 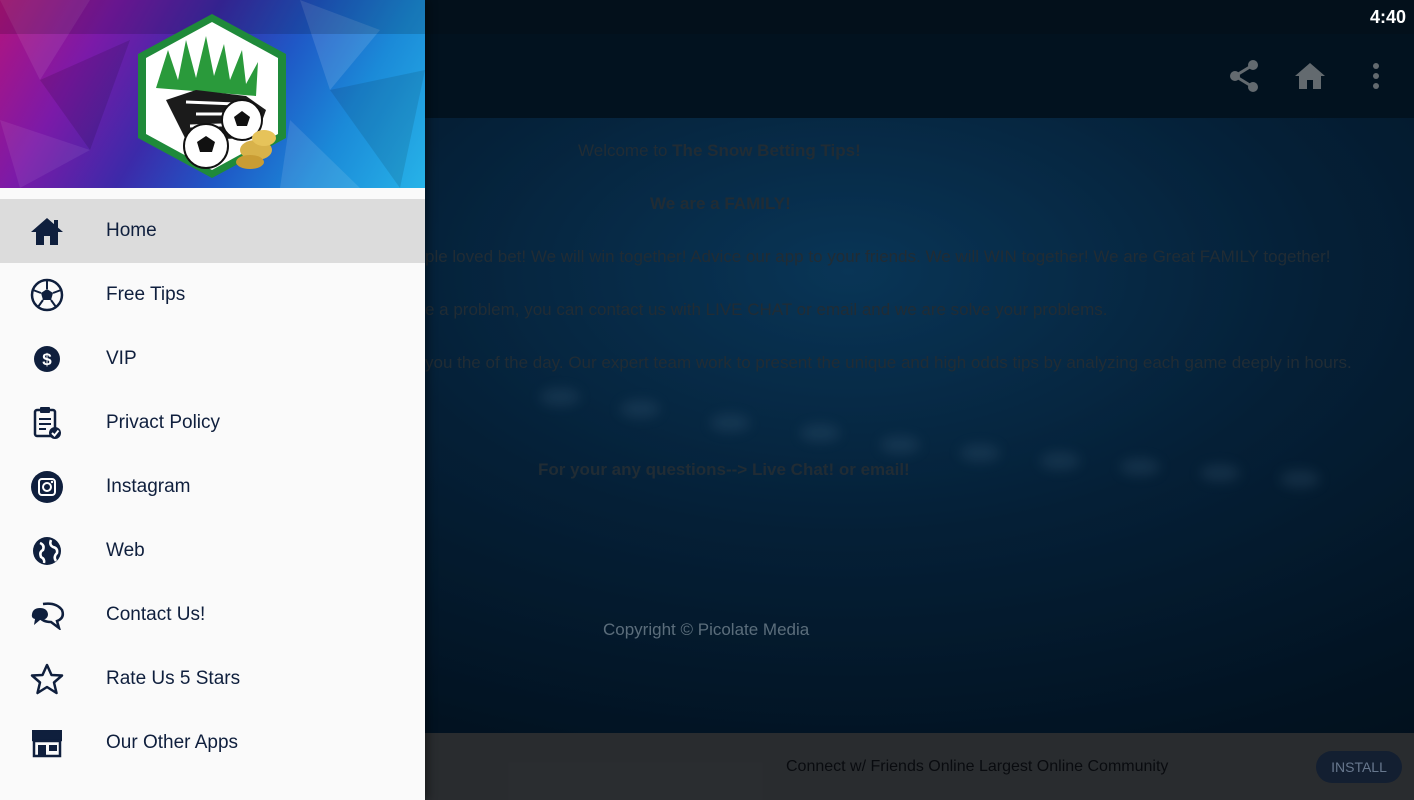 What do you see at coordinates (47, 743) in the screenshot?
I see `store-icon` at bounding box center [47, 743].